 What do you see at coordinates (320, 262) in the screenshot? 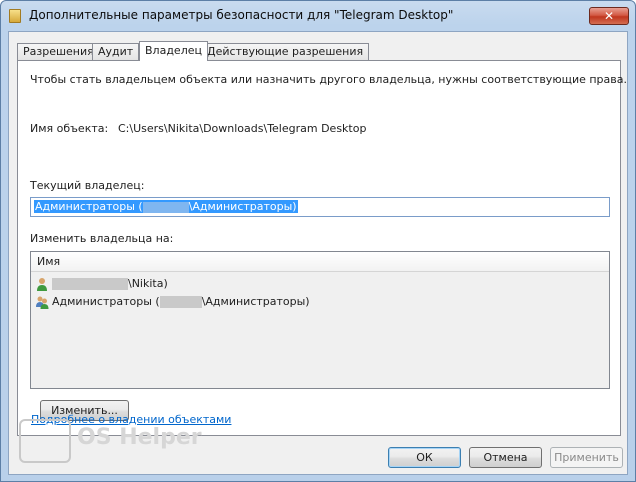
I see `list-column-name: Имя` at bounding box center [320, 262].